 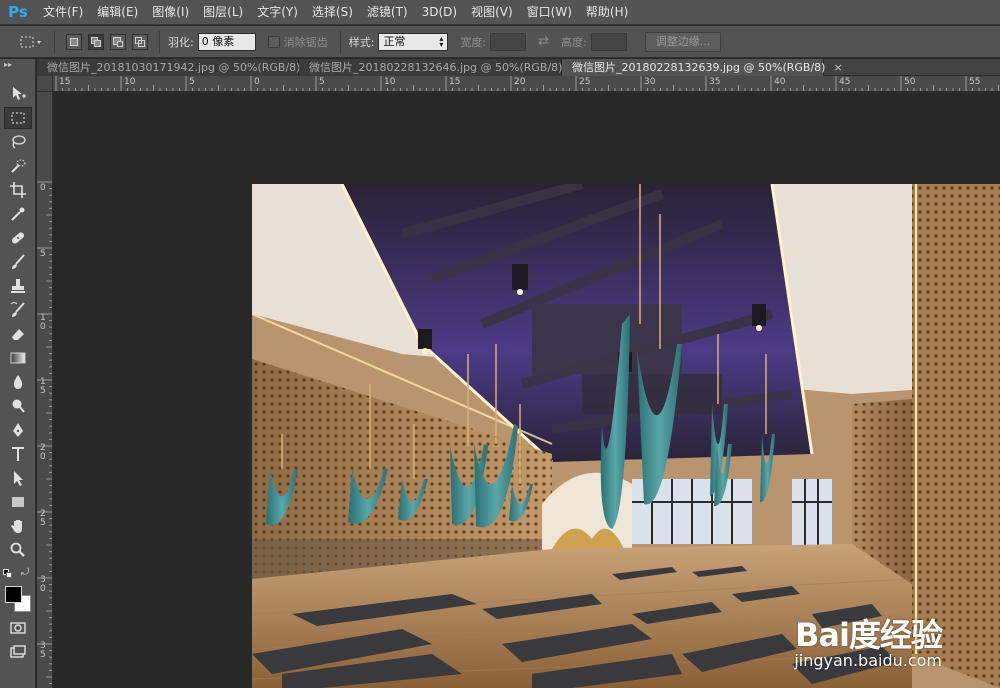 I want to click on healing-brush-tool, so click(x=18, y=238).